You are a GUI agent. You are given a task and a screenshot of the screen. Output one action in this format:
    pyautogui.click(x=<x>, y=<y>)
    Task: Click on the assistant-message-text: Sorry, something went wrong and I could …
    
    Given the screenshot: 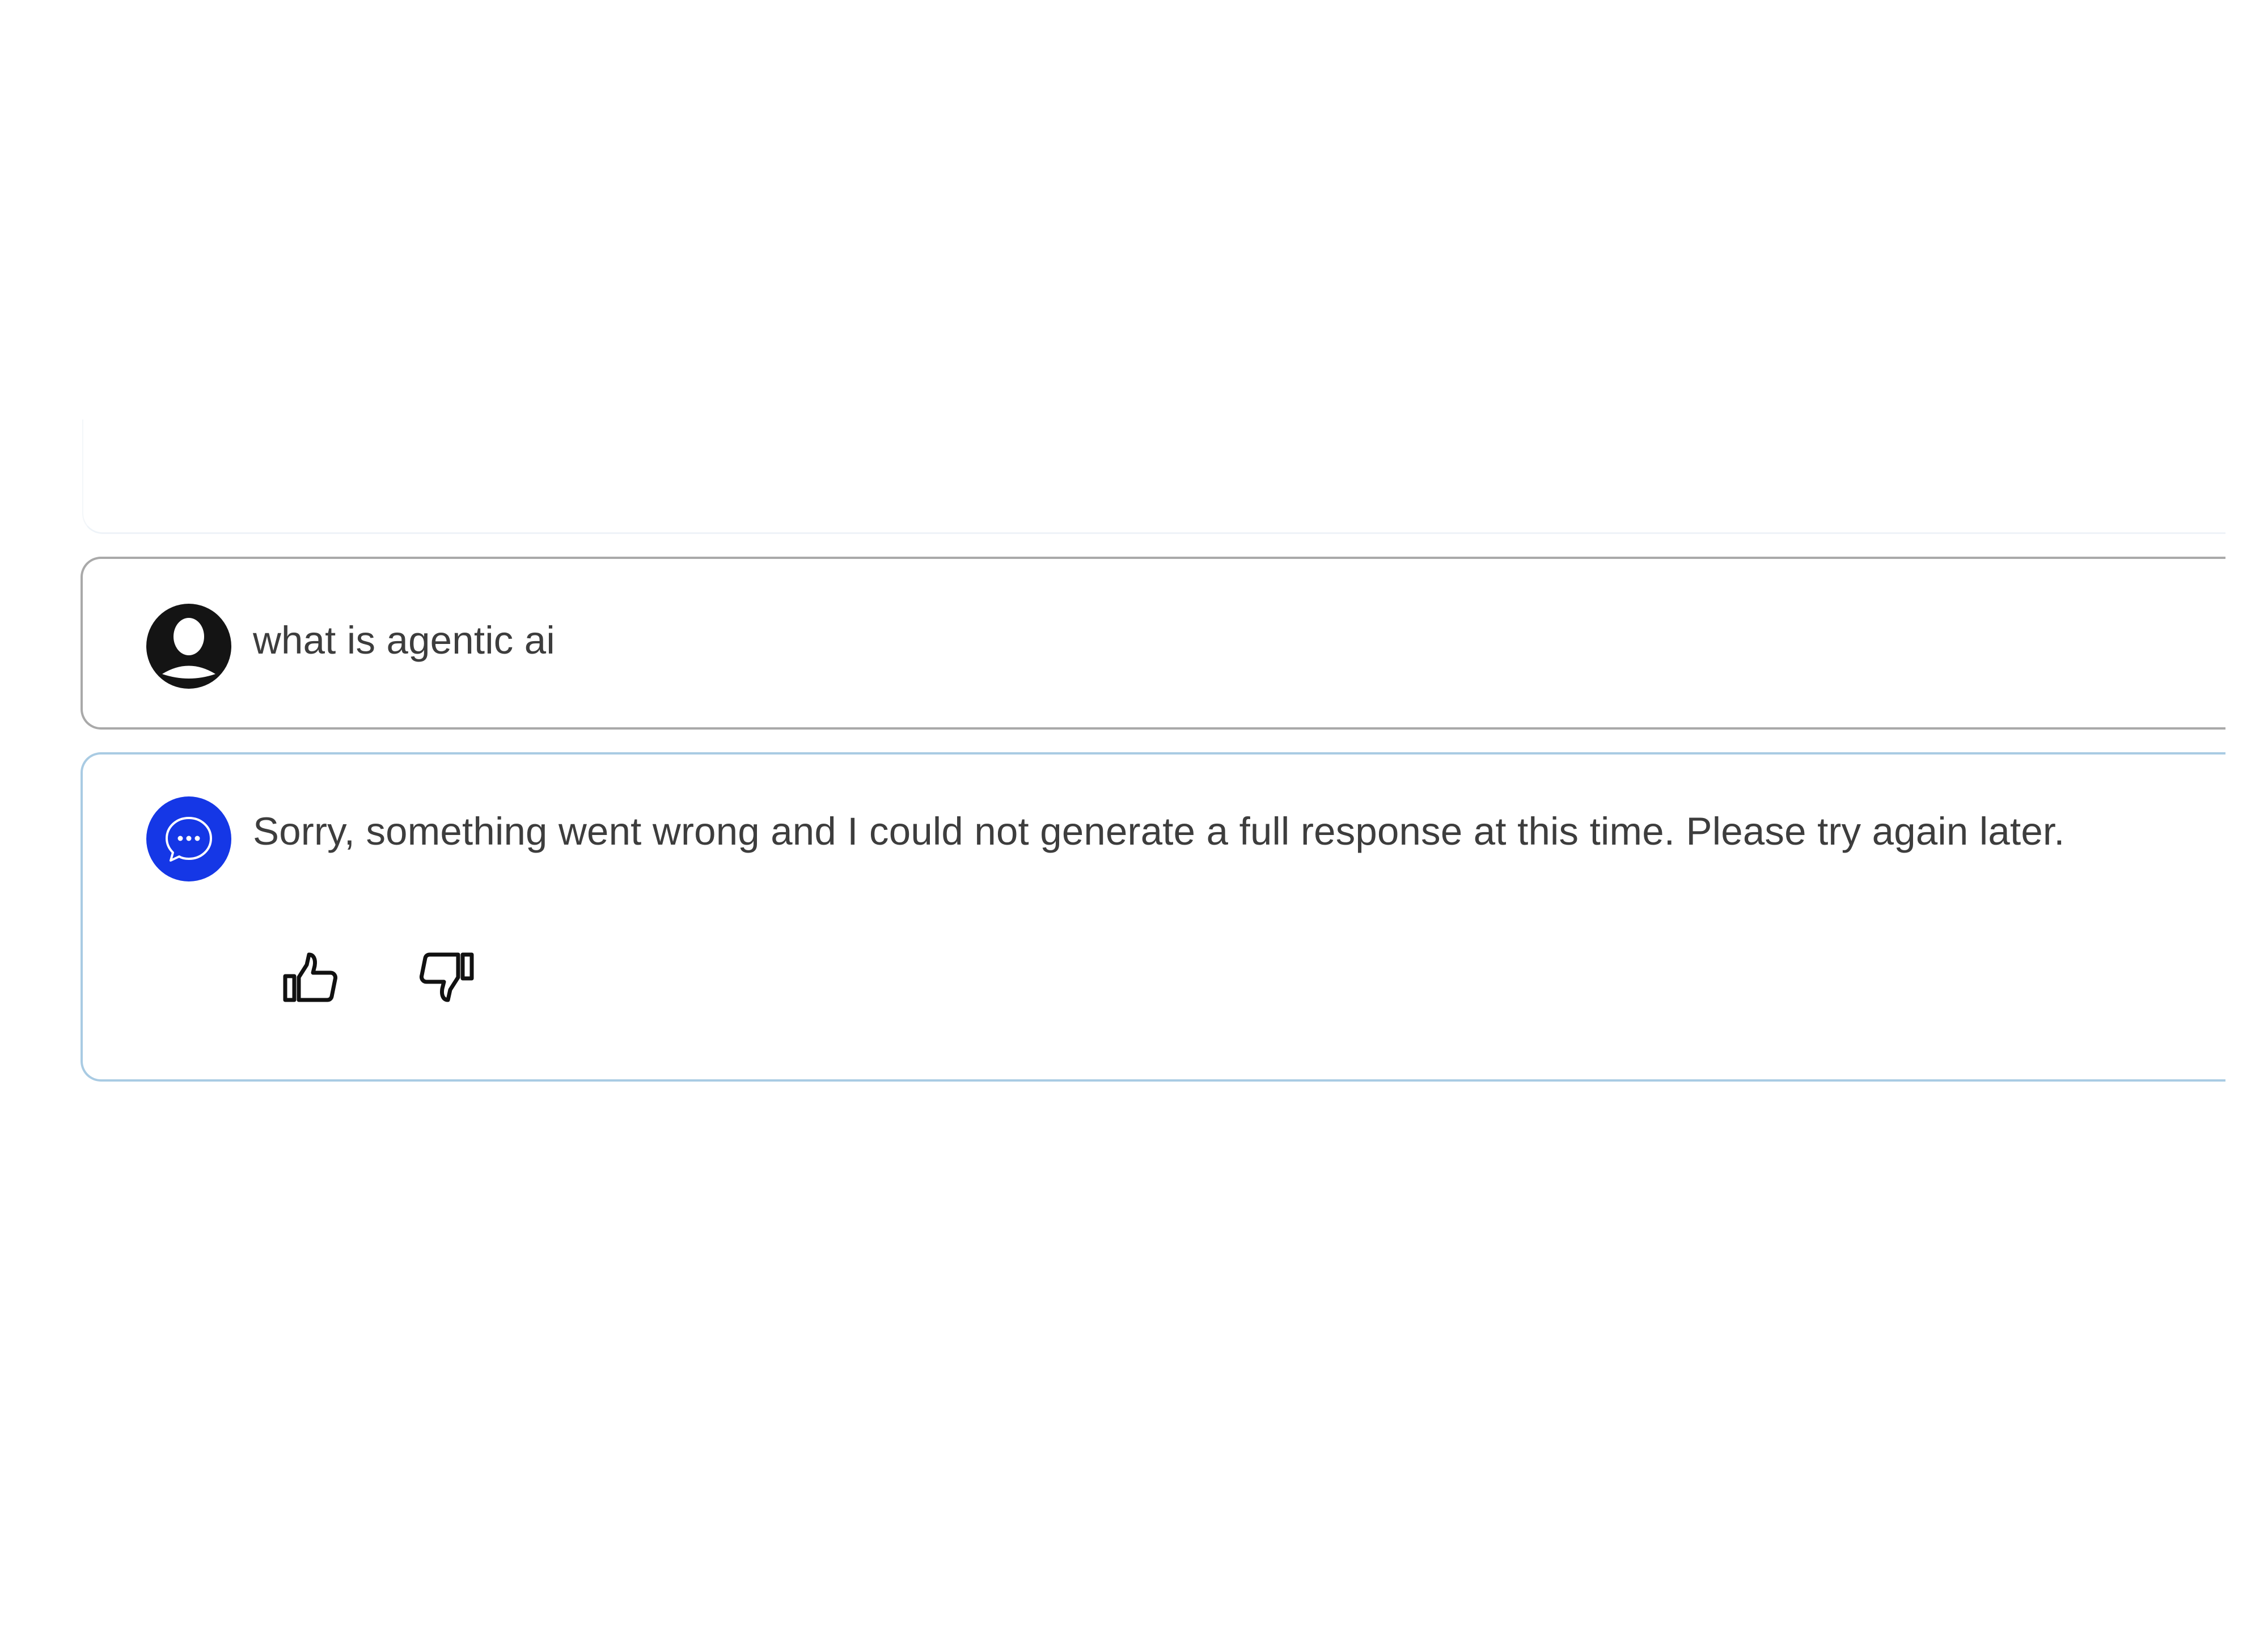 What is the action you would take?
    pyautogui.click(x=1159, y=831)
    